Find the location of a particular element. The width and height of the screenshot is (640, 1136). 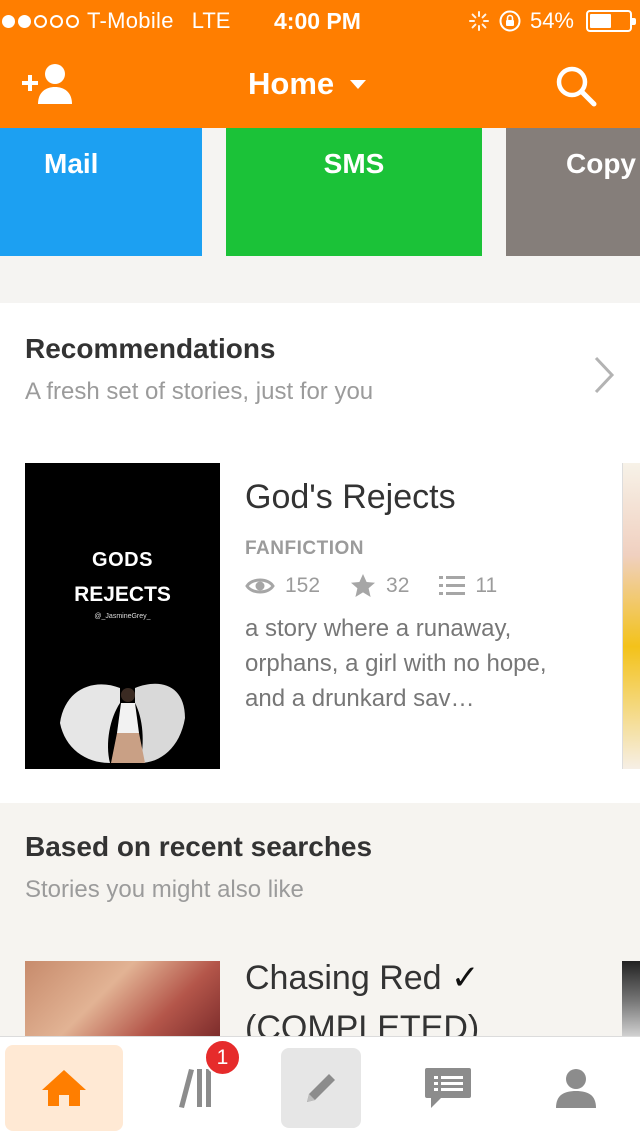

section-title: Recommendations is located at coordinates (150, 348).